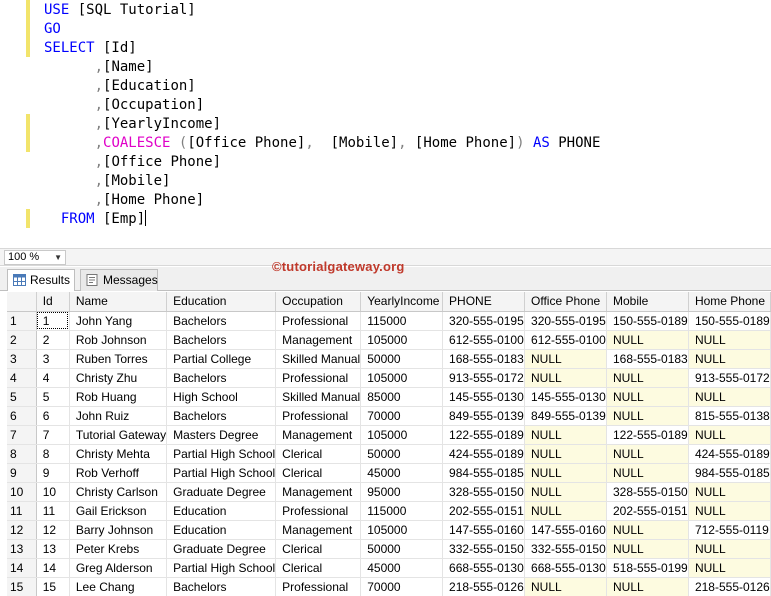  I want to click on grid-cell: 815-555-0138, so click(729, 416).